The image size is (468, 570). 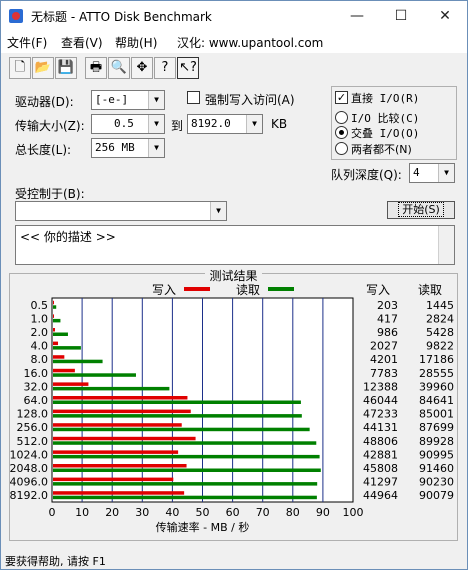 I want to click on category-label: 8192.0, so click(x=29, y=495).